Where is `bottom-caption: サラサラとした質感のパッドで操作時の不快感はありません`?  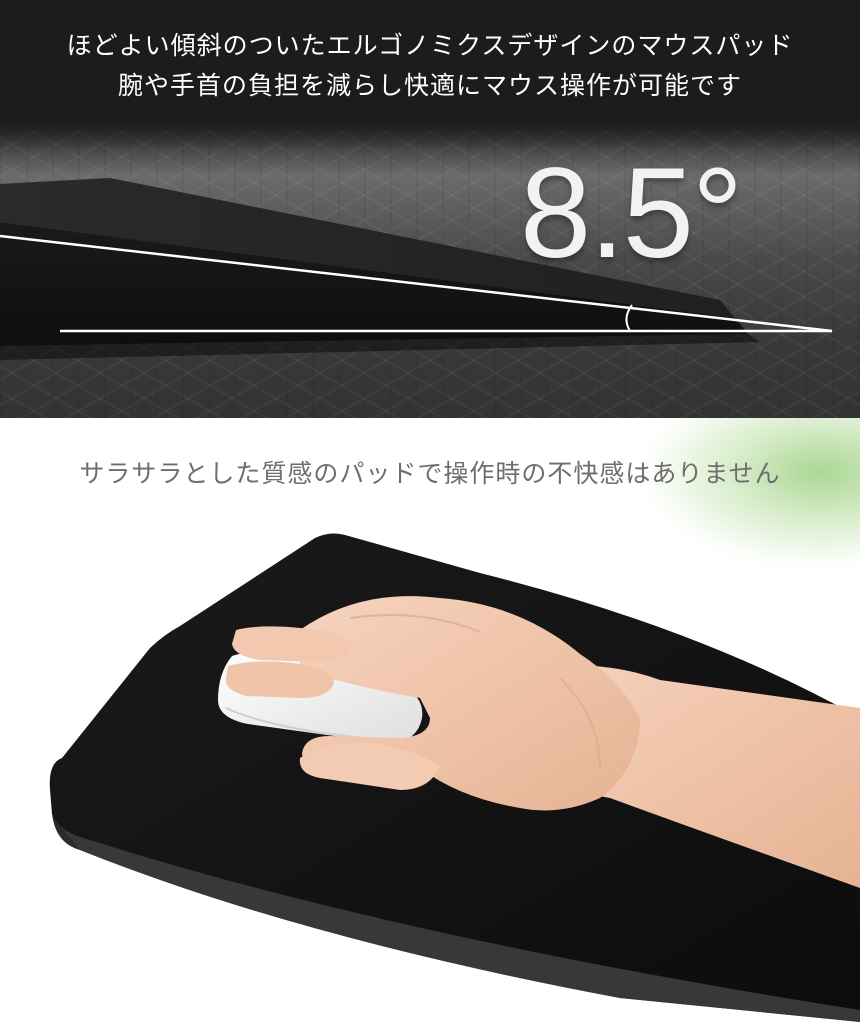 bottom-caption: サラサラとした質感のパッドで操作時の不快感はありません is located at coordinates (430, 473).